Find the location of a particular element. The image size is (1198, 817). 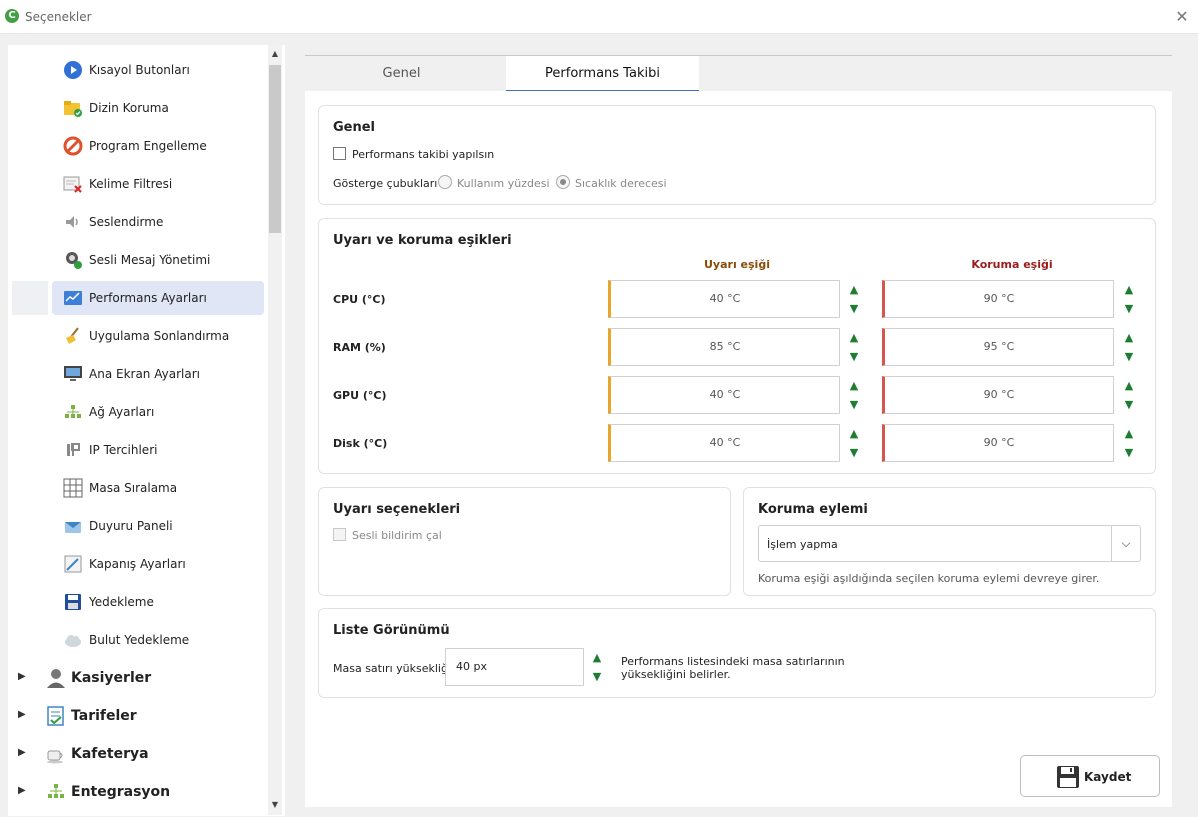

sidebar-group-entegrasyon: ▶ Entegrasyon is located at coordinates (139, 792).